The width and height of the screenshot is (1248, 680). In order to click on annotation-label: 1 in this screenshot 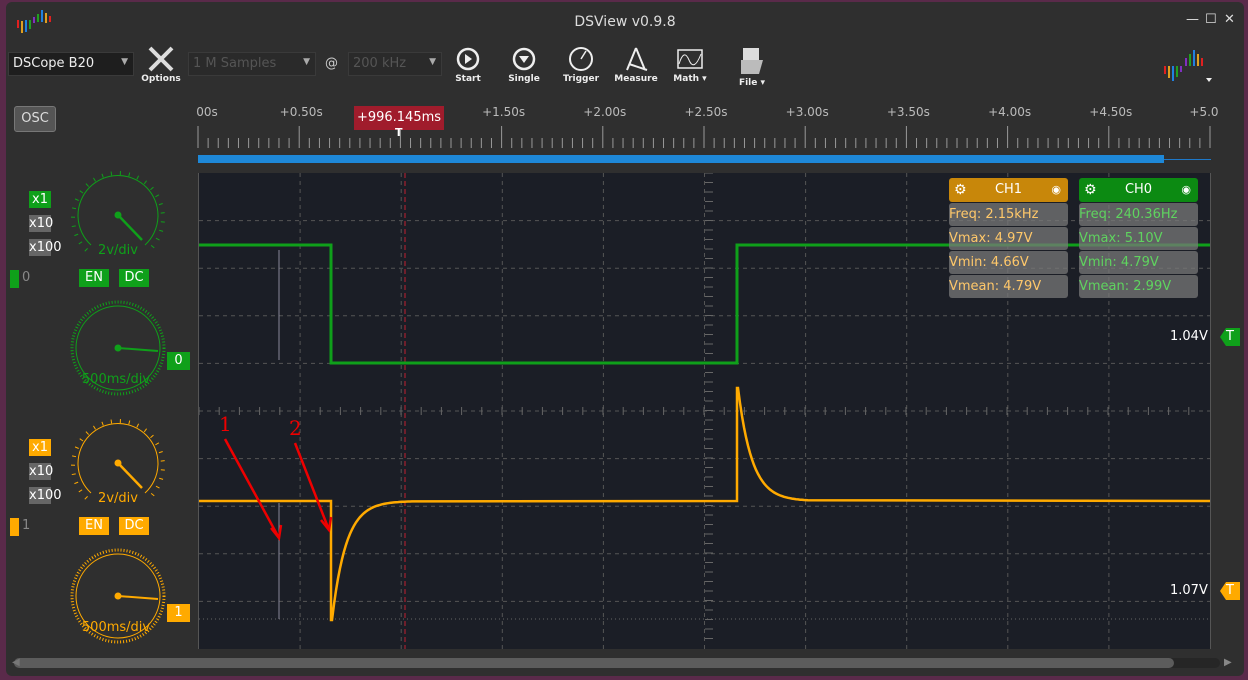, I will do `click(225, 424)`.